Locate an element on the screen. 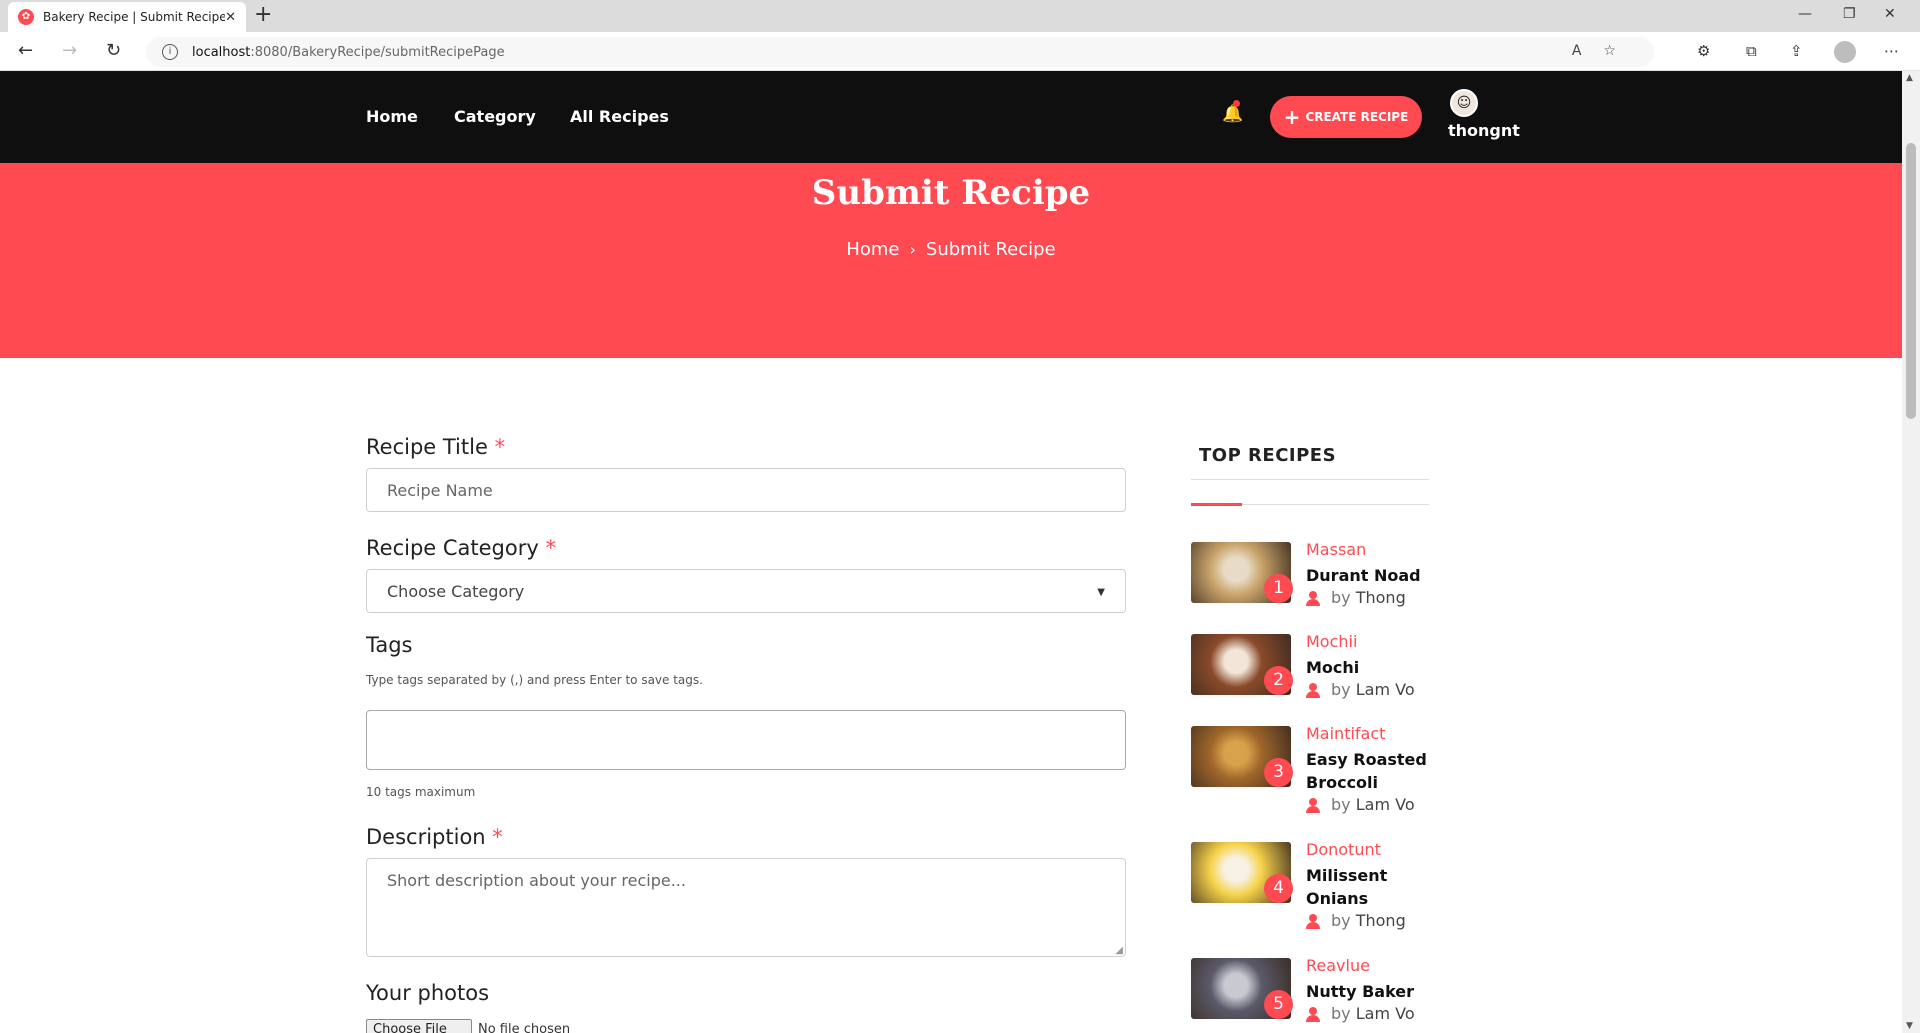  recipe-rank-badge: 4 is located at coordinates (1278, 888).